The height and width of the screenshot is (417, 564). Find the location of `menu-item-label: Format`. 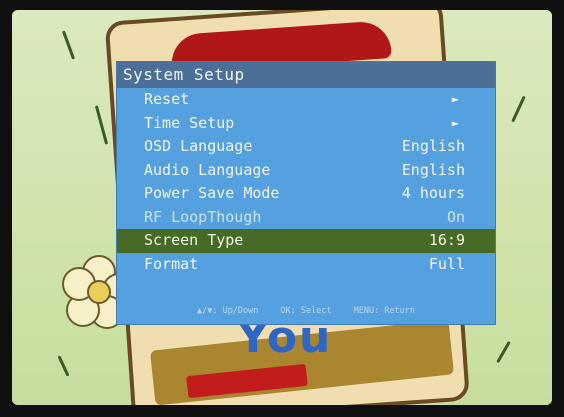

menu-item-label: Format is located at coordinates (171, 263).